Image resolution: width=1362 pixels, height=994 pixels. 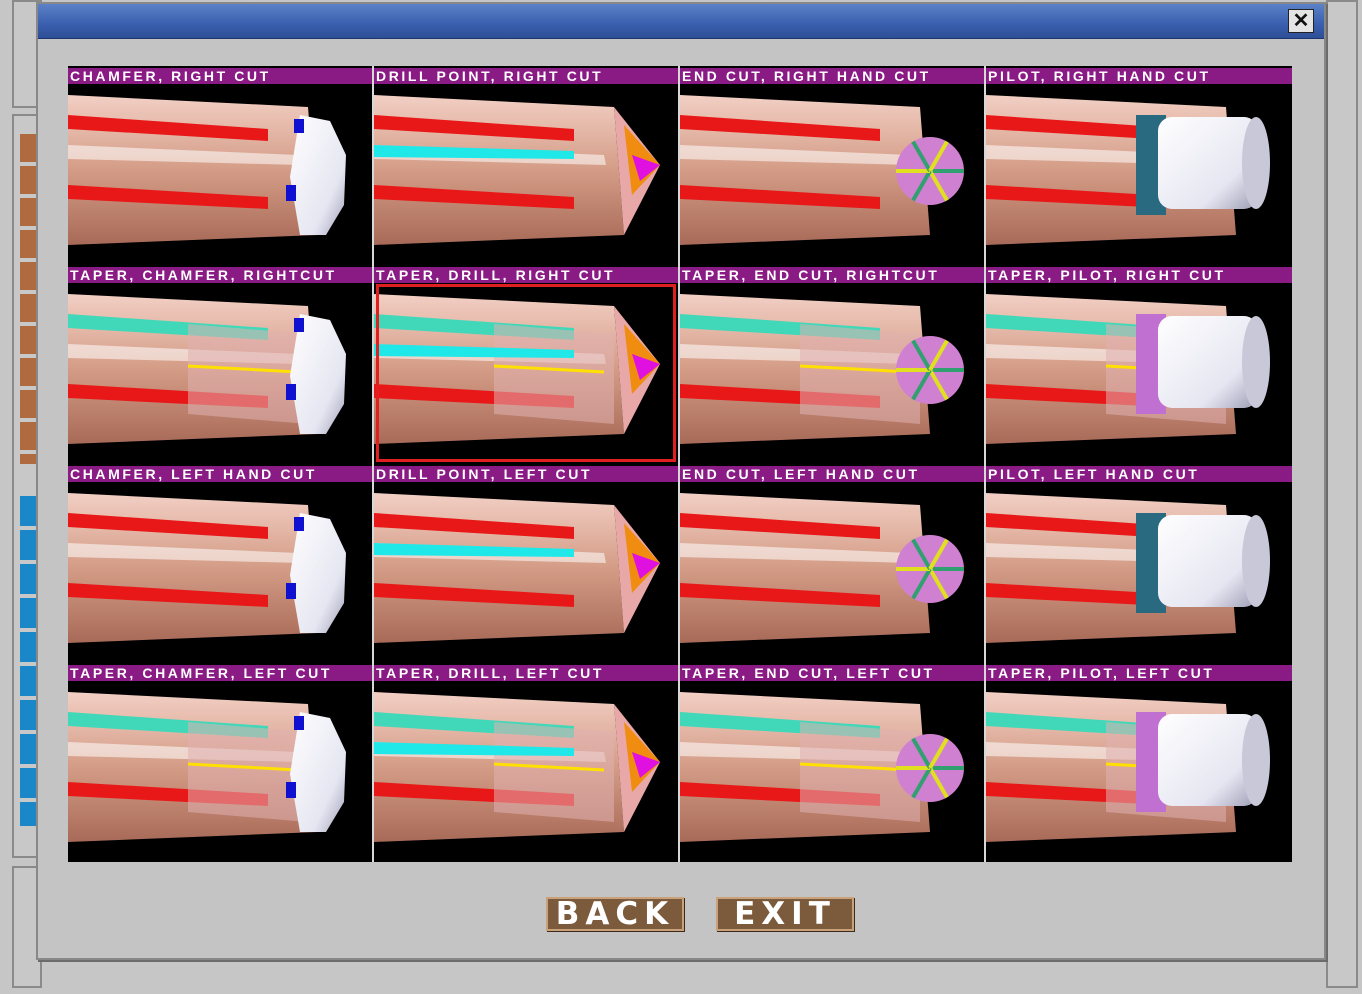 I want to click on tool-option-label: TAPER, END CUT, LEFT CUT, so click(x=832, y=673).